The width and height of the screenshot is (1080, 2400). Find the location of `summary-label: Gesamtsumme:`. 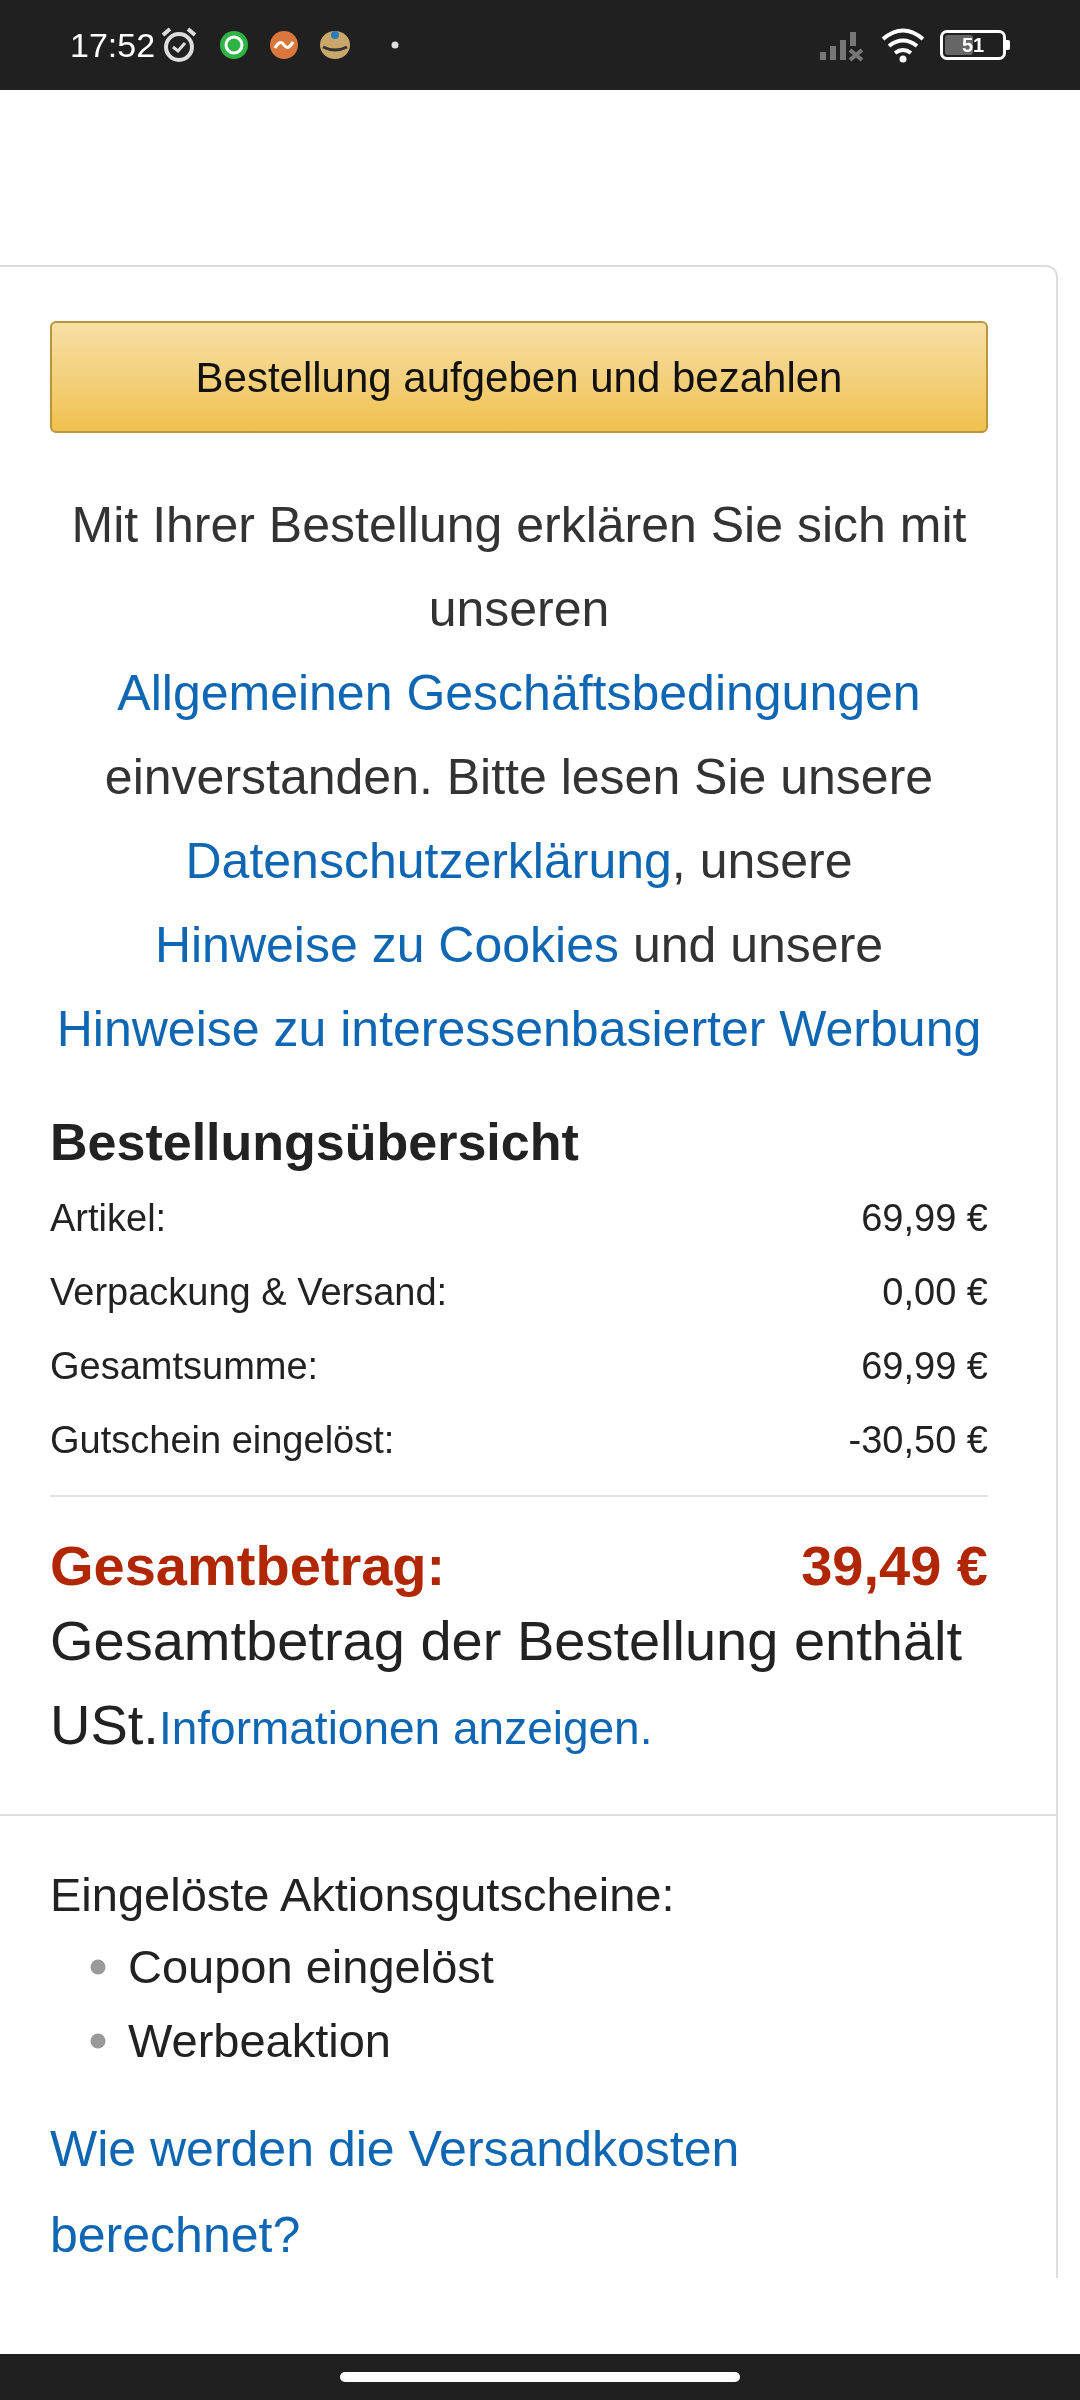

summary-label: Gesamtsumme: is located at coordinates (184, 1366).